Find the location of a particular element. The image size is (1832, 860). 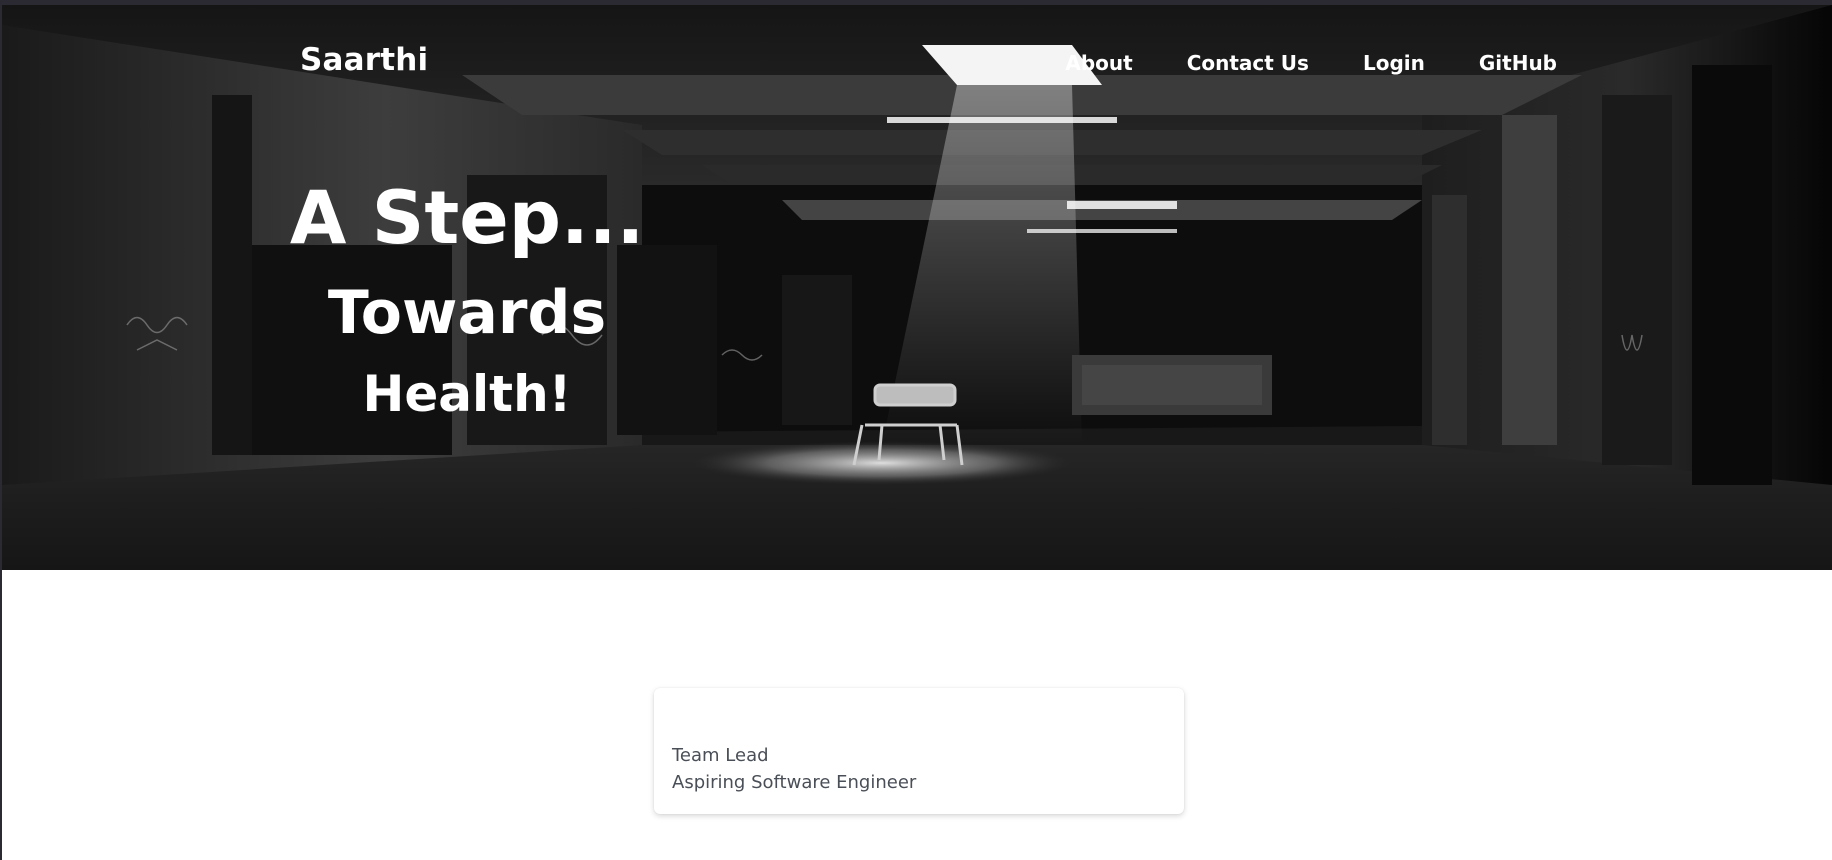

brand-logo: Saarthi is located at coordinates (364, 60).